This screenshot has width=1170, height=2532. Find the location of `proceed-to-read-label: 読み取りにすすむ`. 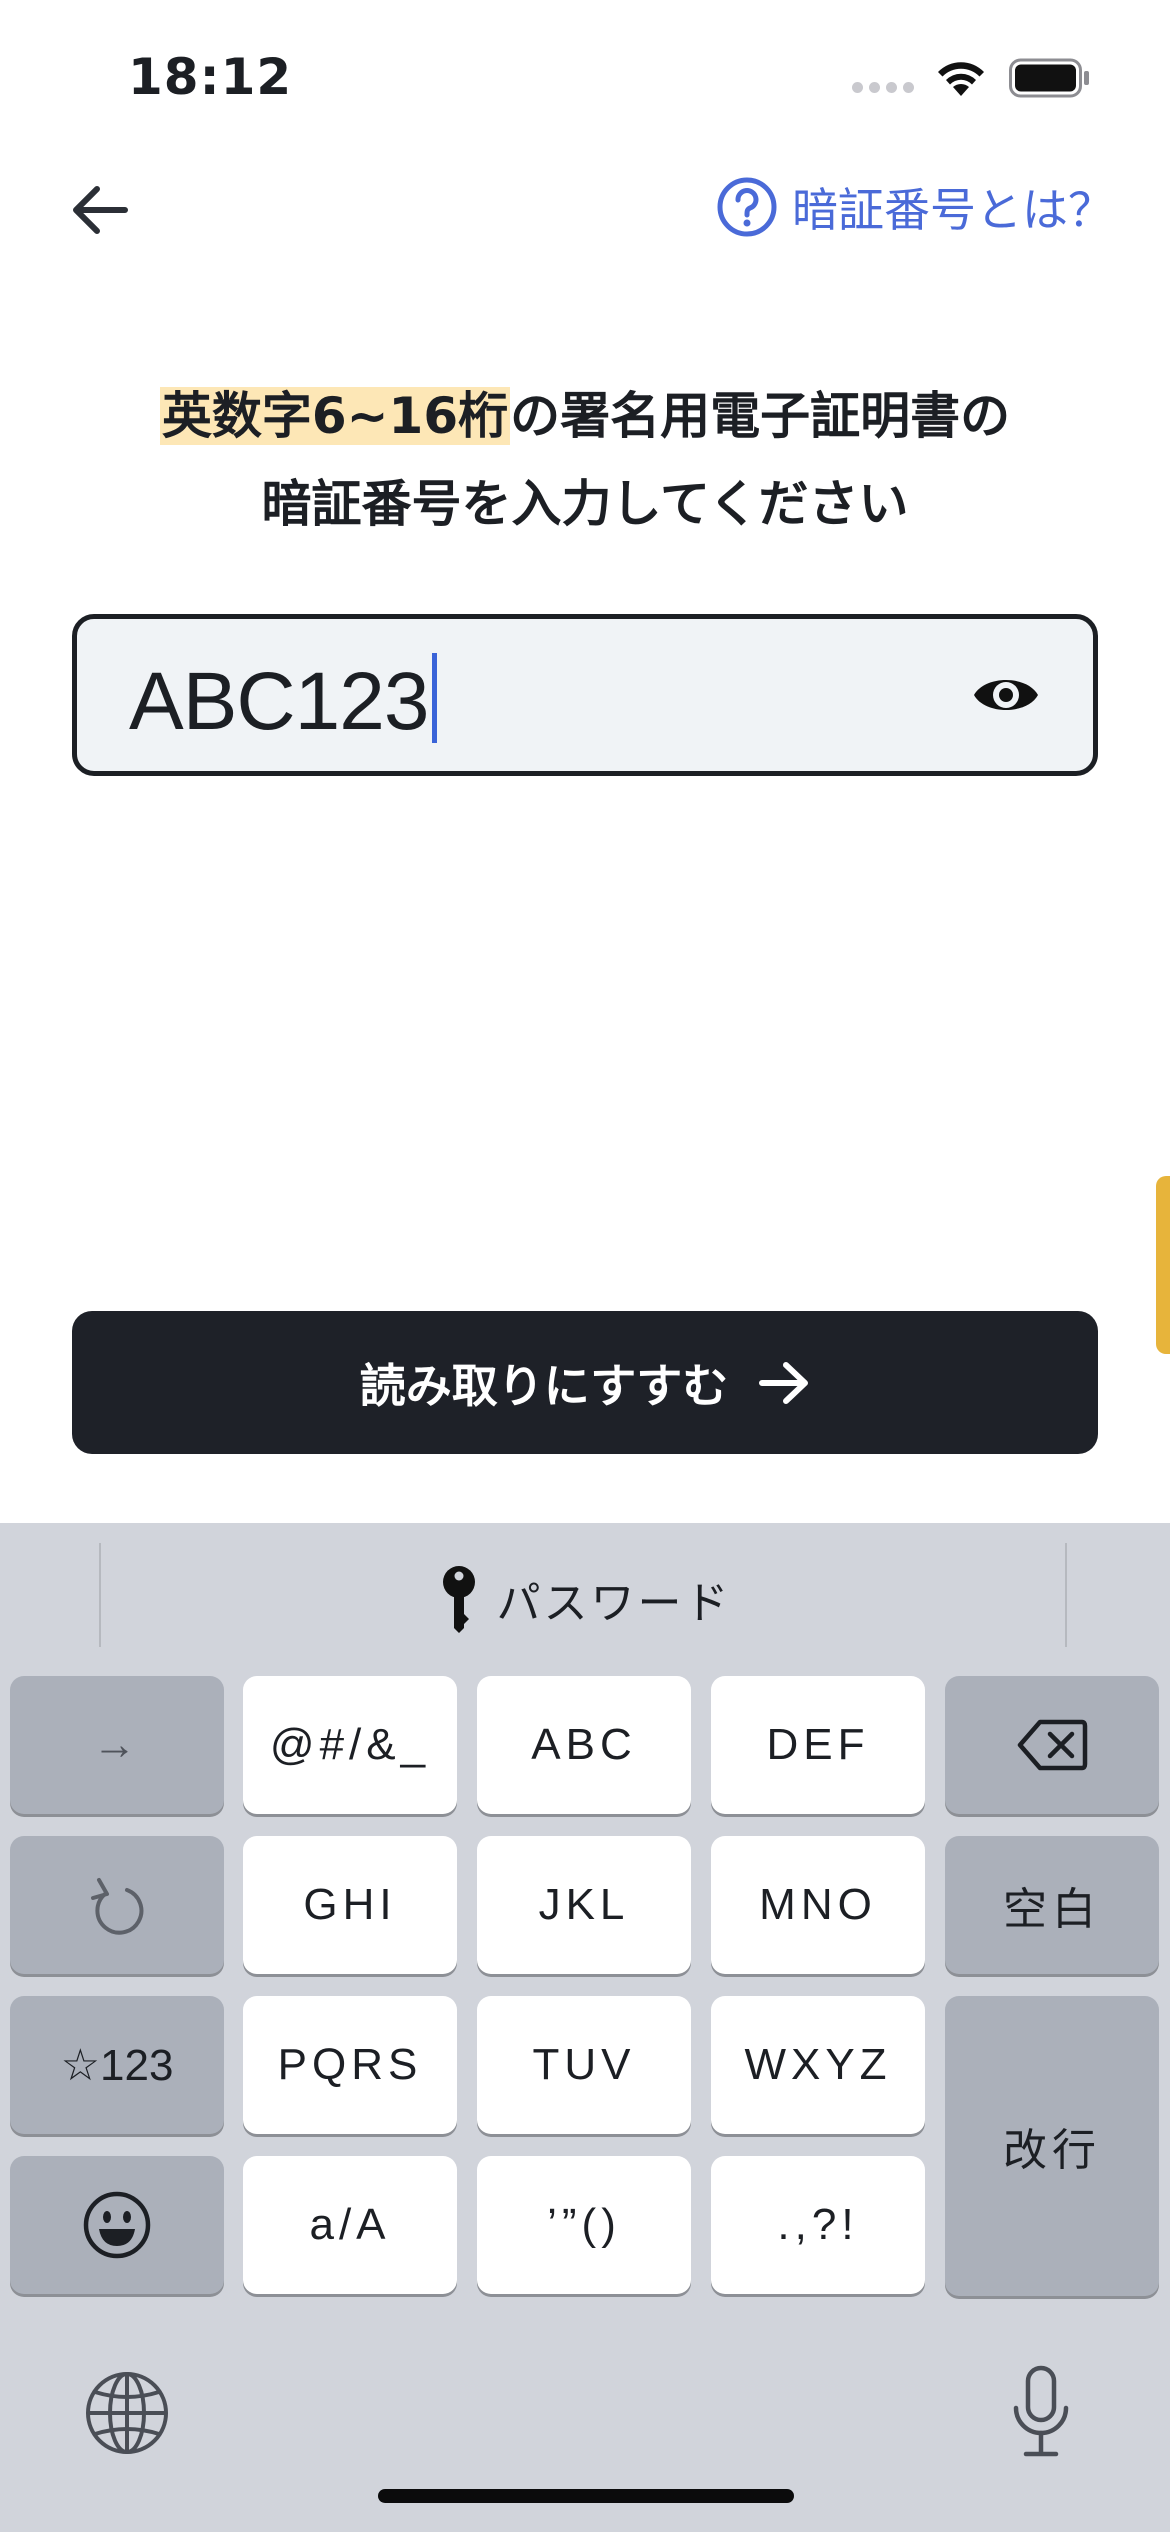

proceed-to-read-label: 読み取りにすすむ is located at coordinates (544, 1385).